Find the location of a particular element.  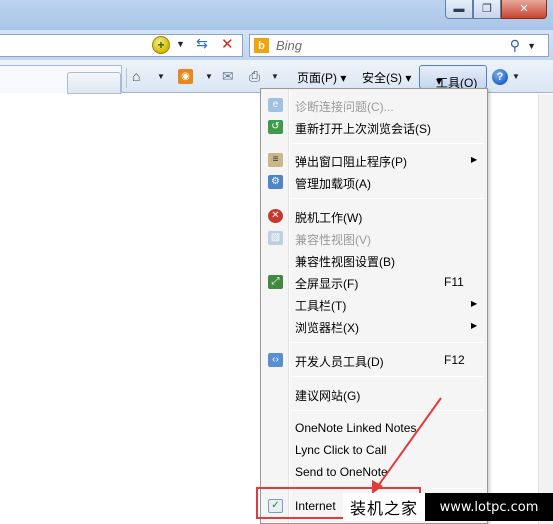

menu-item-shortcut: F12 is located at coordinates (454, 360).